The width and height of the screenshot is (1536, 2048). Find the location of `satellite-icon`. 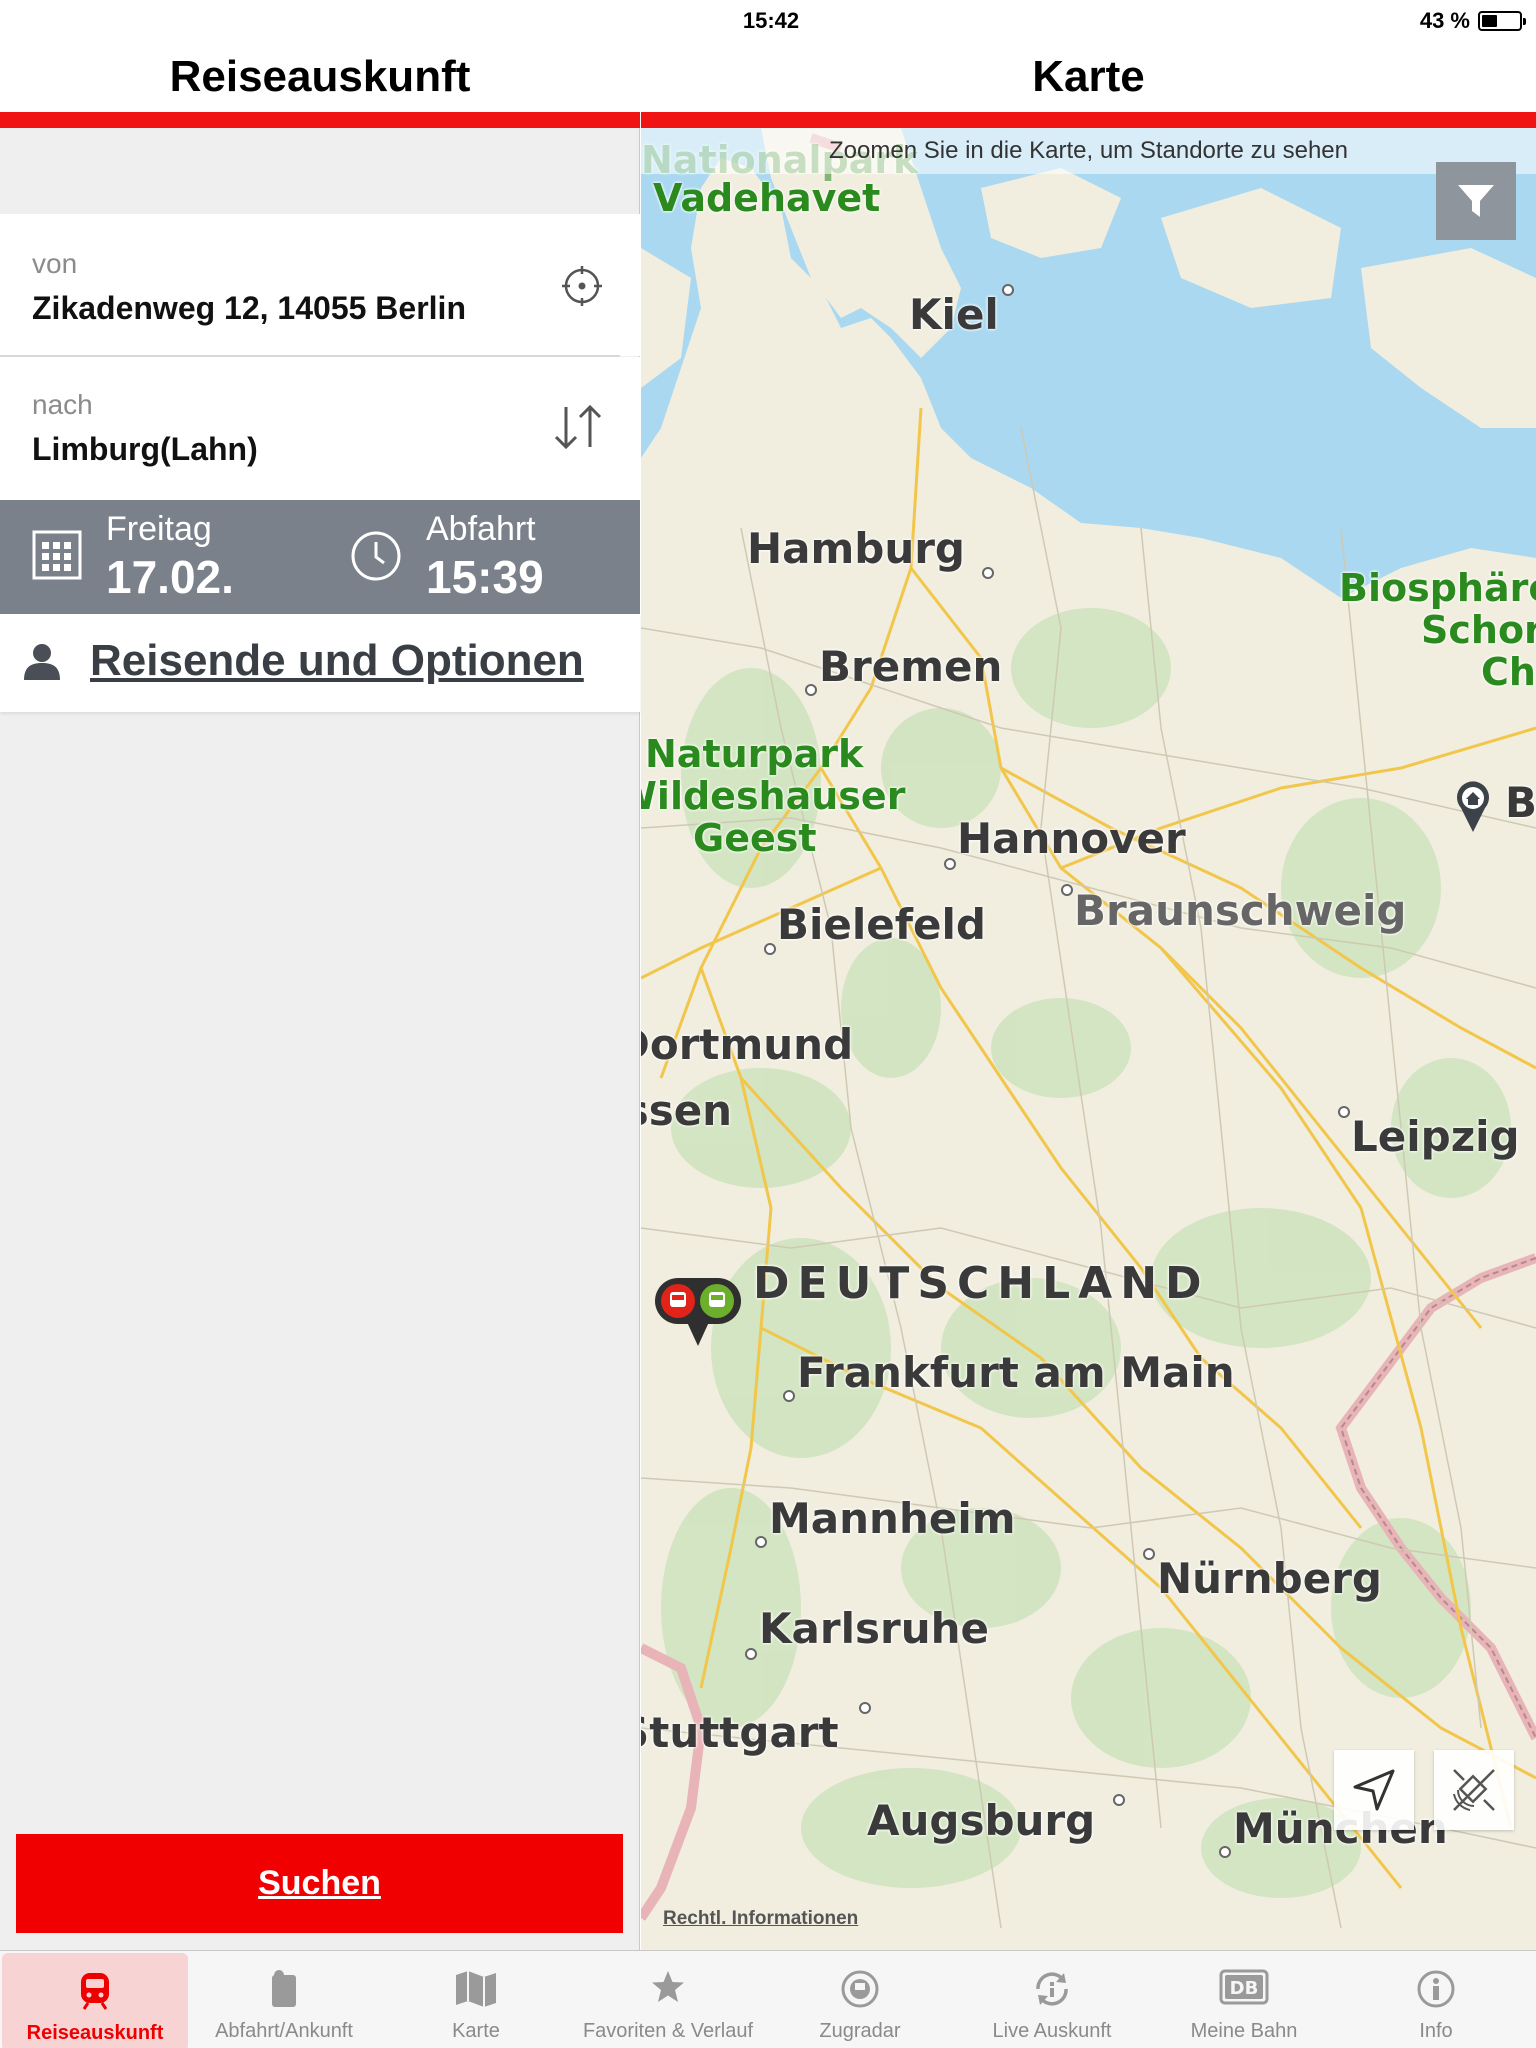

satellite-icon is located at coordinates (1474, 1790).